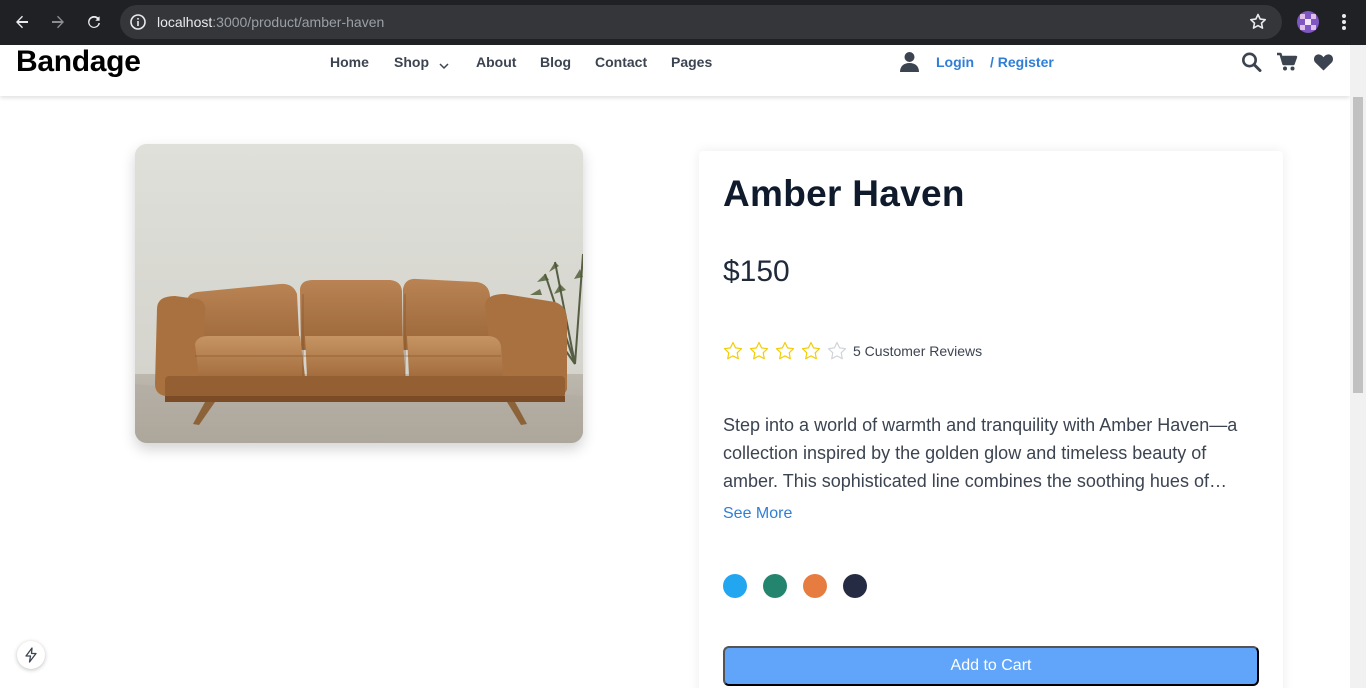 The height and width of the screenshot is (688, 1366). I want to click on heart-icon, so click(1323, 62).